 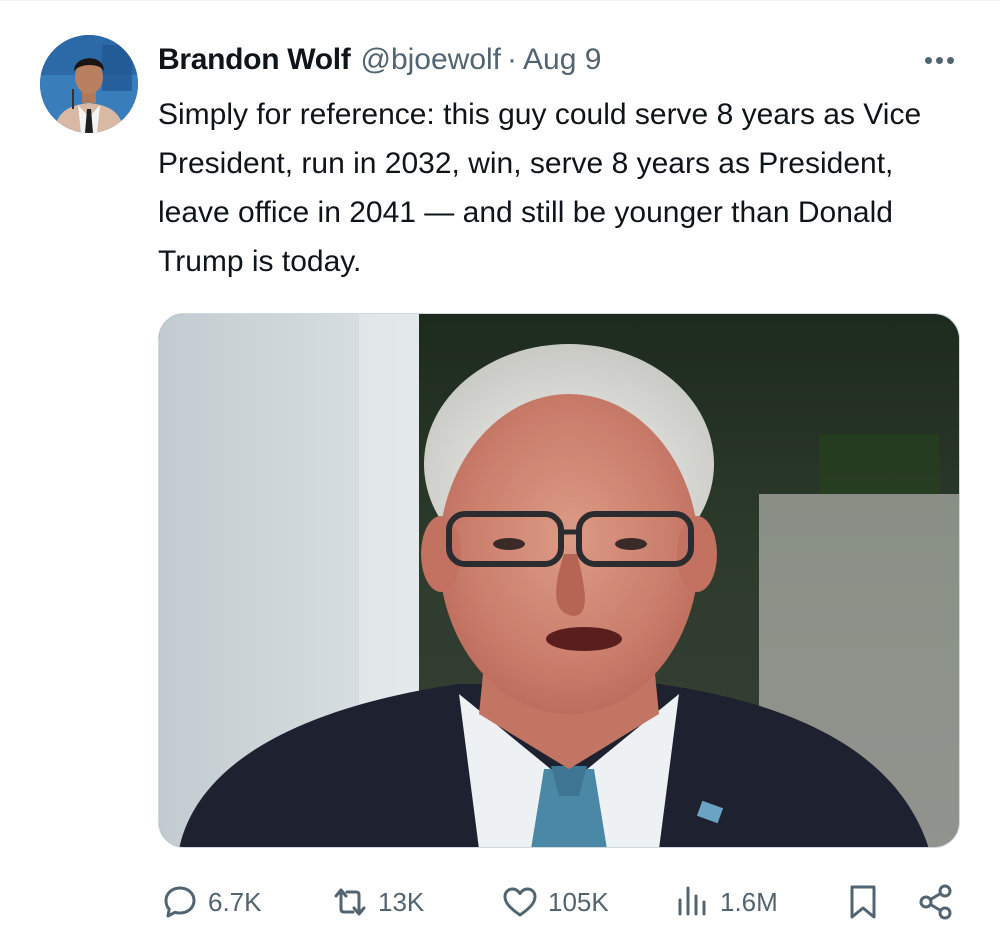 I want to click on heart-icon, so click(x=520, y=902).